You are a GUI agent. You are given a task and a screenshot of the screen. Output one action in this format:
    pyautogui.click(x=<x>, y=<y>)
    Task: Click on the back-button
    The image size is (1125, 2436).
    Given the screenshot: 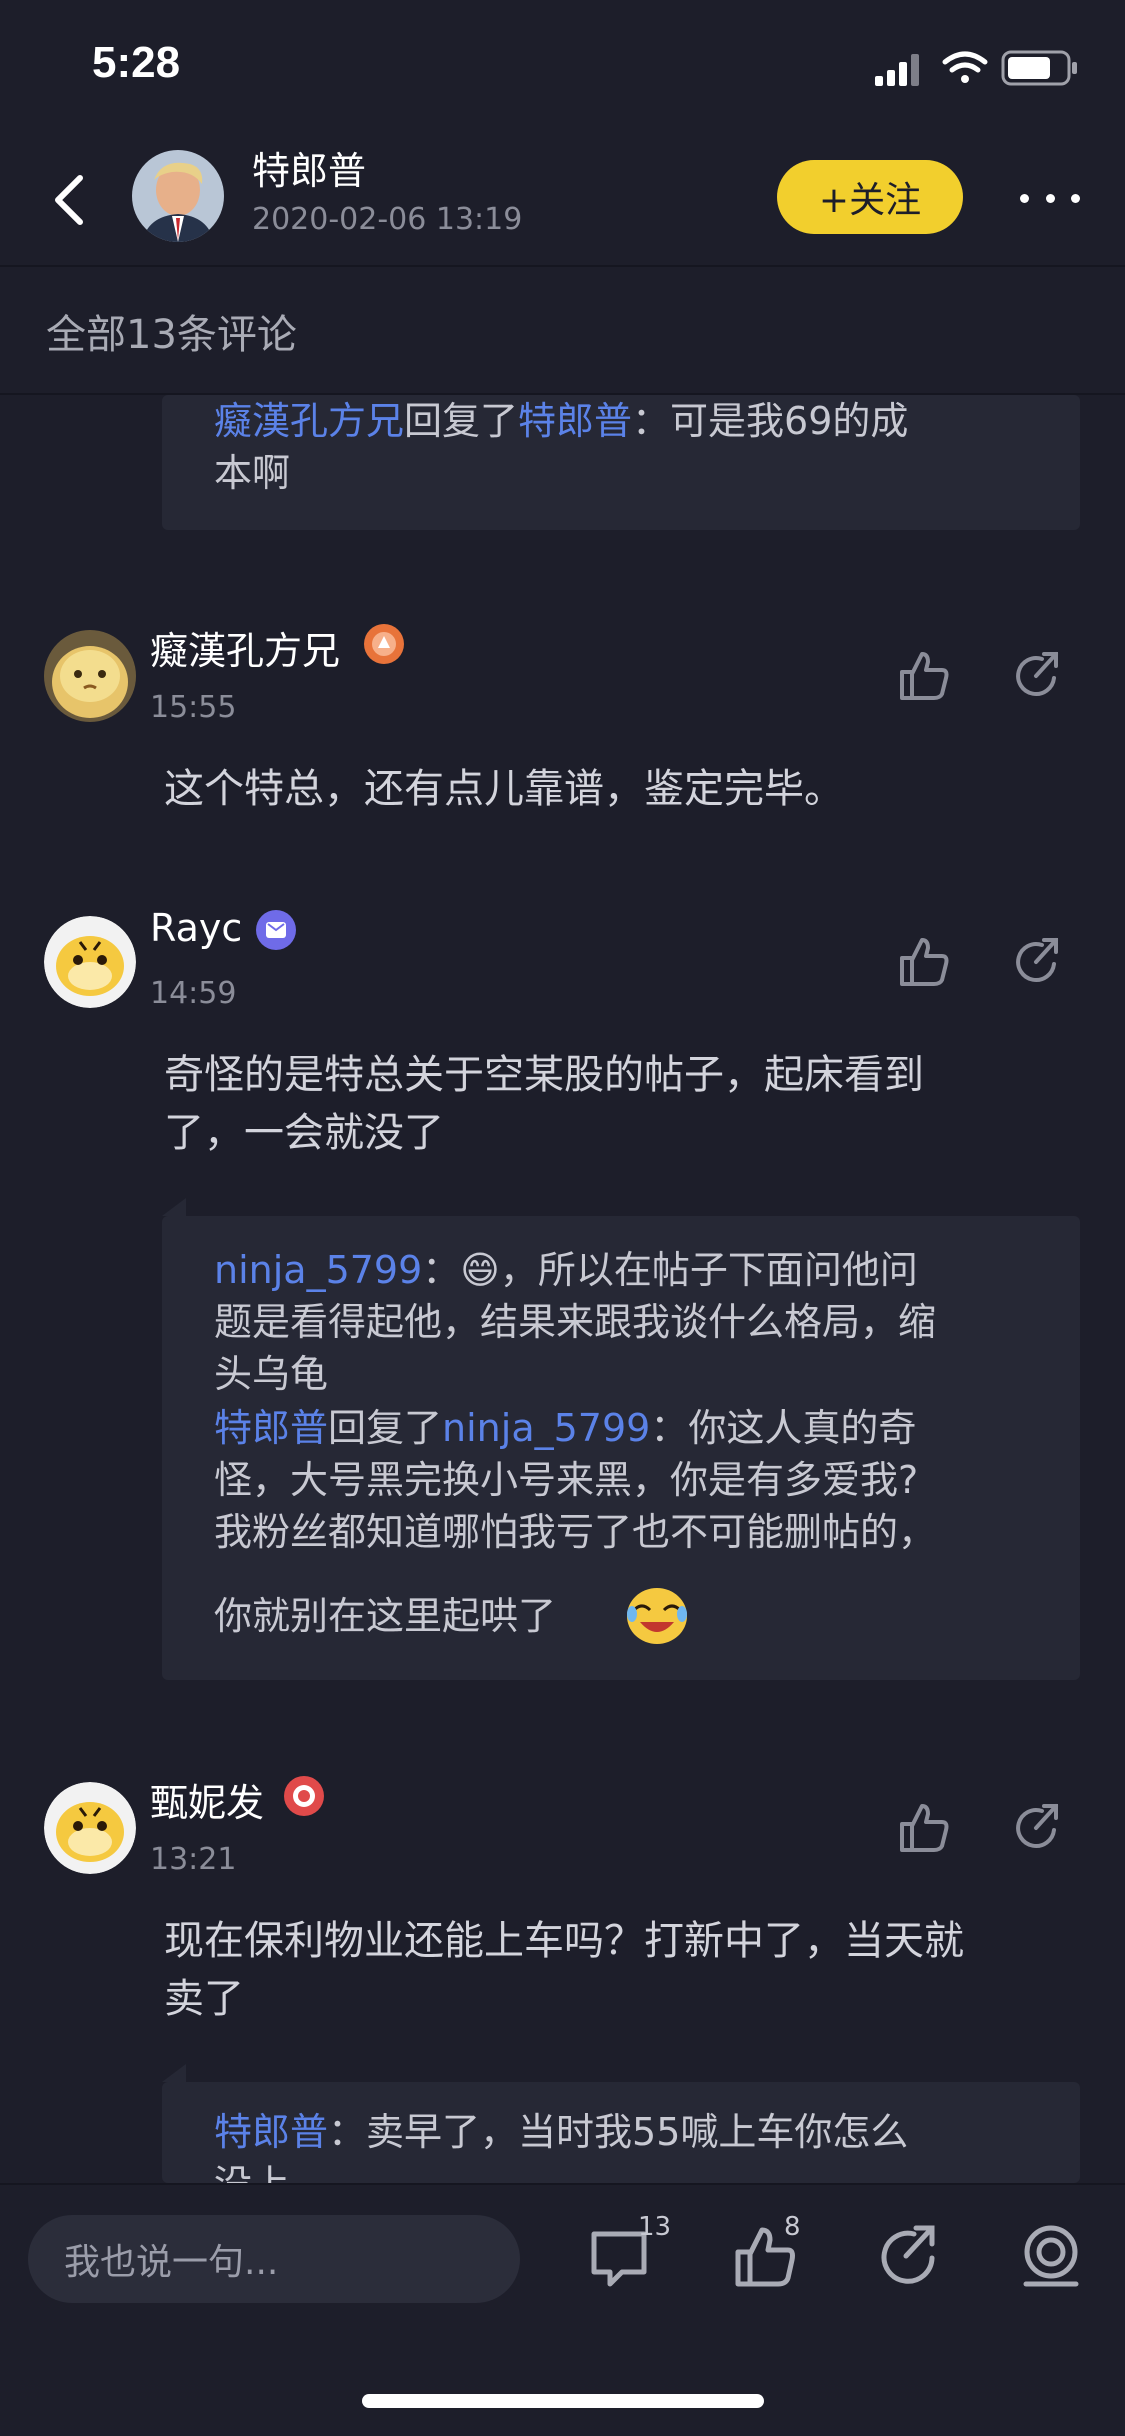 What is the action you would take?
    pyautogui.click(x=70, y=200)
    